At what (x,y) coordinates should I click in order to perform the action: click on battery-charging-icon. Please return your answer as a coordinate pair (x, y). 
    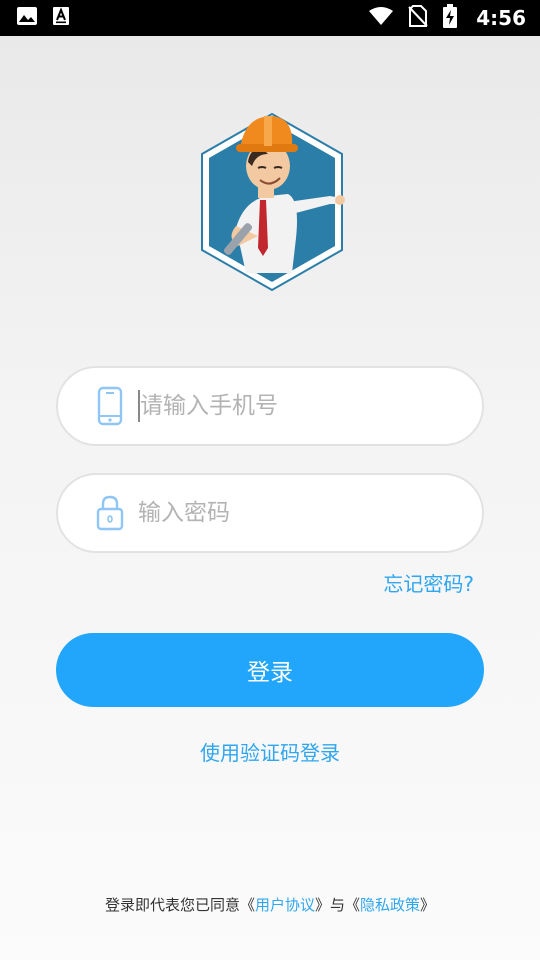
    Looking at the image, I should click on (450, 18).